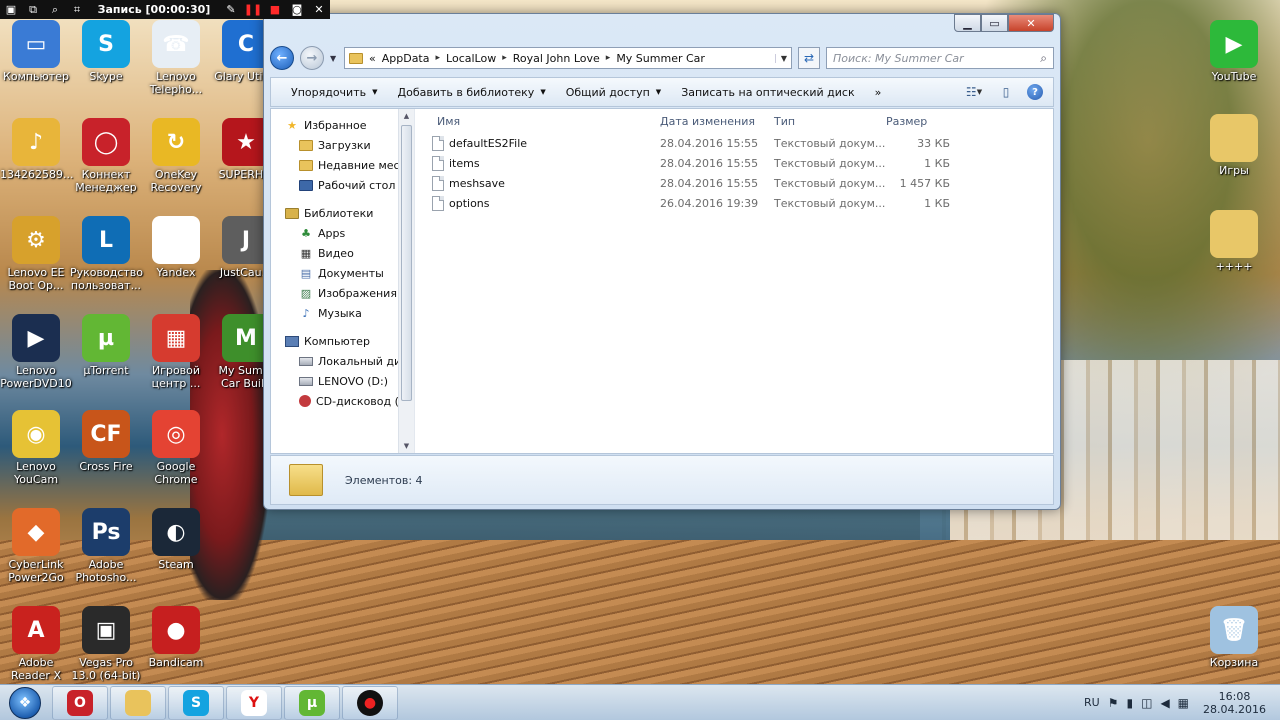 The width and height of the screenshot is (1280, 720). What do you see at coordinates (537, 121) in the screenshot?
I see `column-name: Имя` at bounding box center [537, 121].